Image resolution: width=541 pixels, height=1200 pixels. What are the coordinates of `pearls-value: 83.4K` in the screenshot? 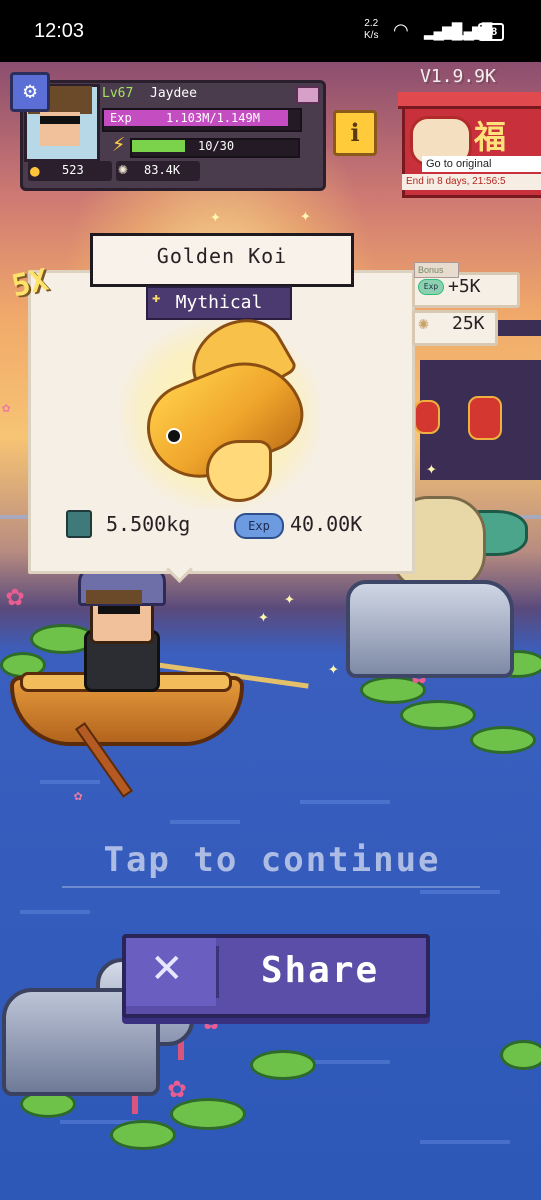 It's located at (162, 170).